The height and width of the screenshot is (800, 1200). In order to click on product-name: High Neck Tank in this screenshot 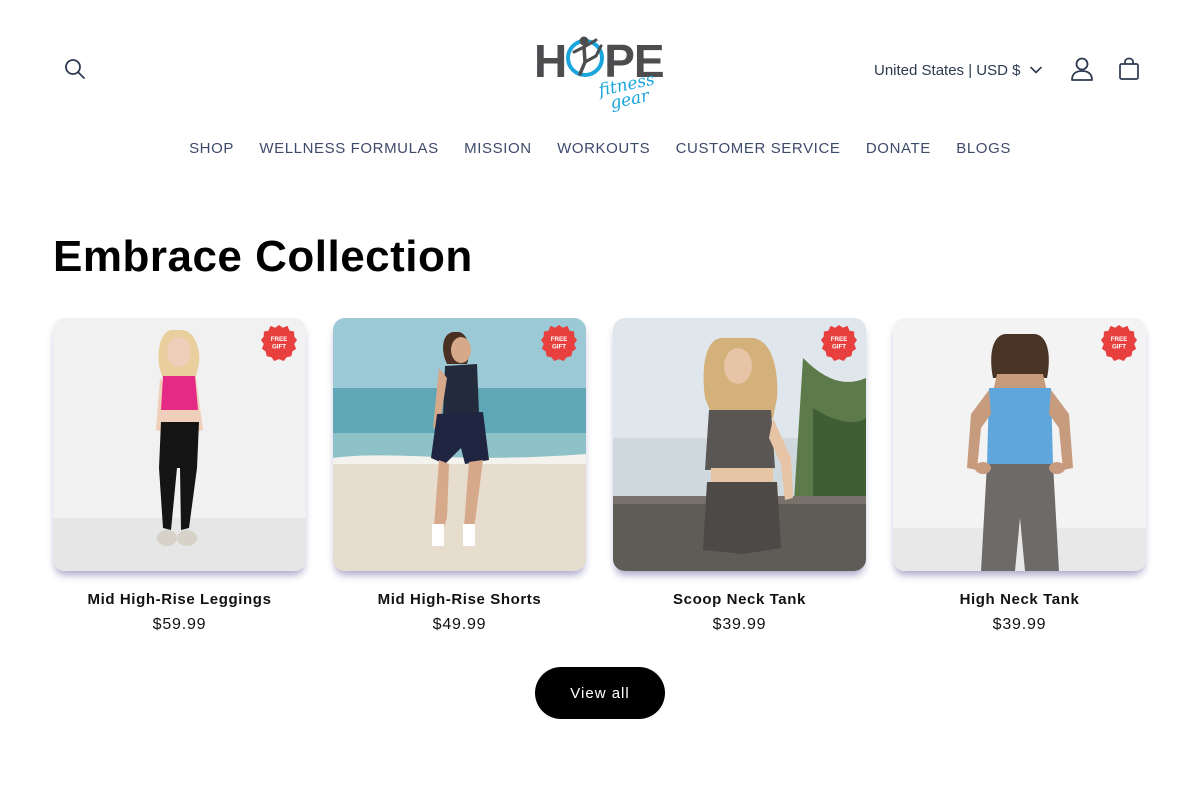, I will do `click(1019, 599)`.